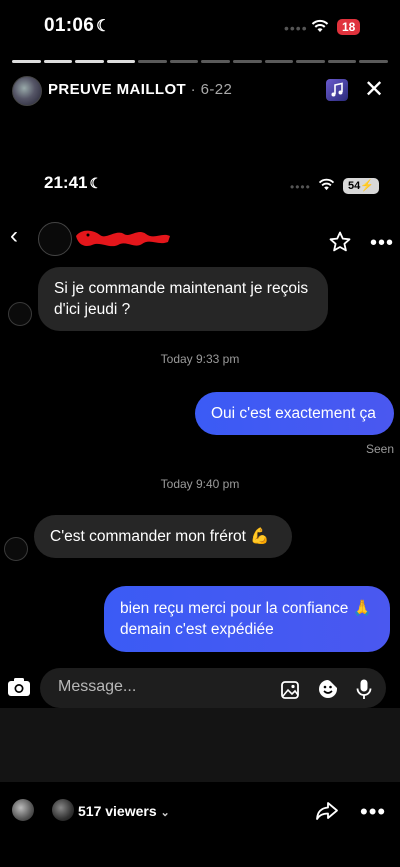  What do you see at coordinates (200, 359) in the screenshot?
I see `timestamp: Today 9:33 pm` at bounding box center [200, 359].